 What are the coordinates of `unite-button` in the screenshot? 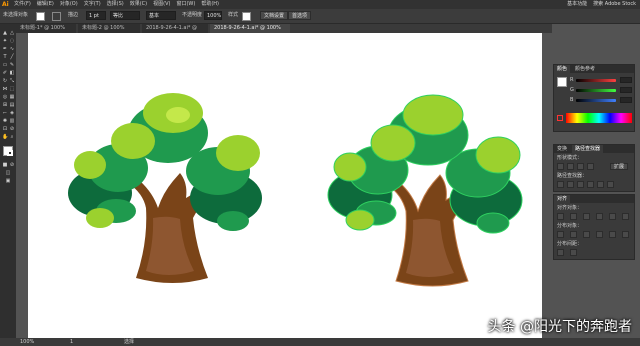 It's located at (560, 166).